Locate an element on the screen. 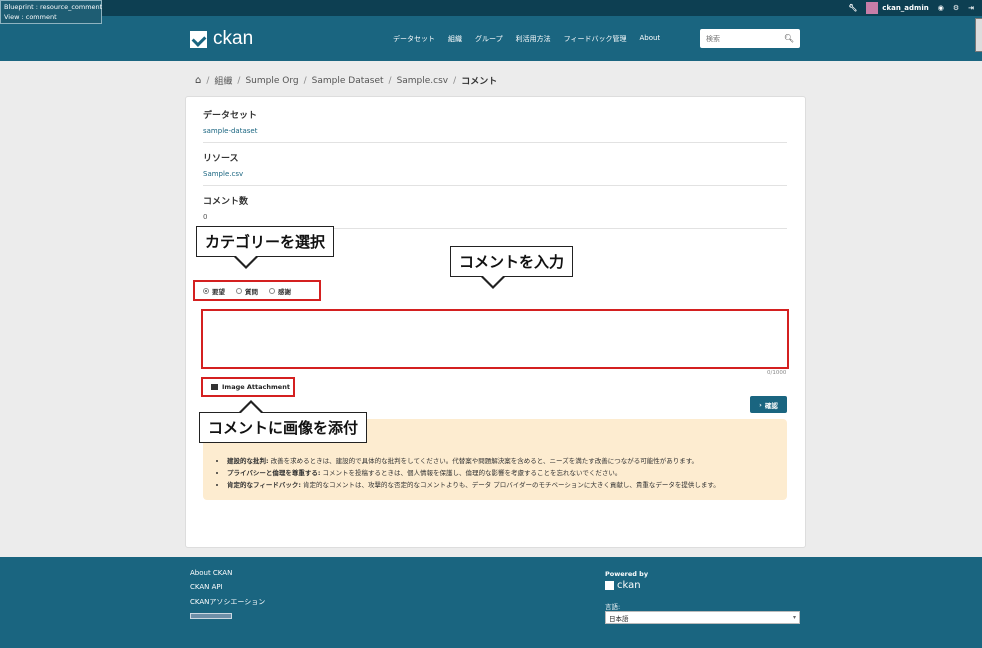 The width and height of the screenshot is (982, 648). category-label: 感謝 is located at coordinates (284, 291).